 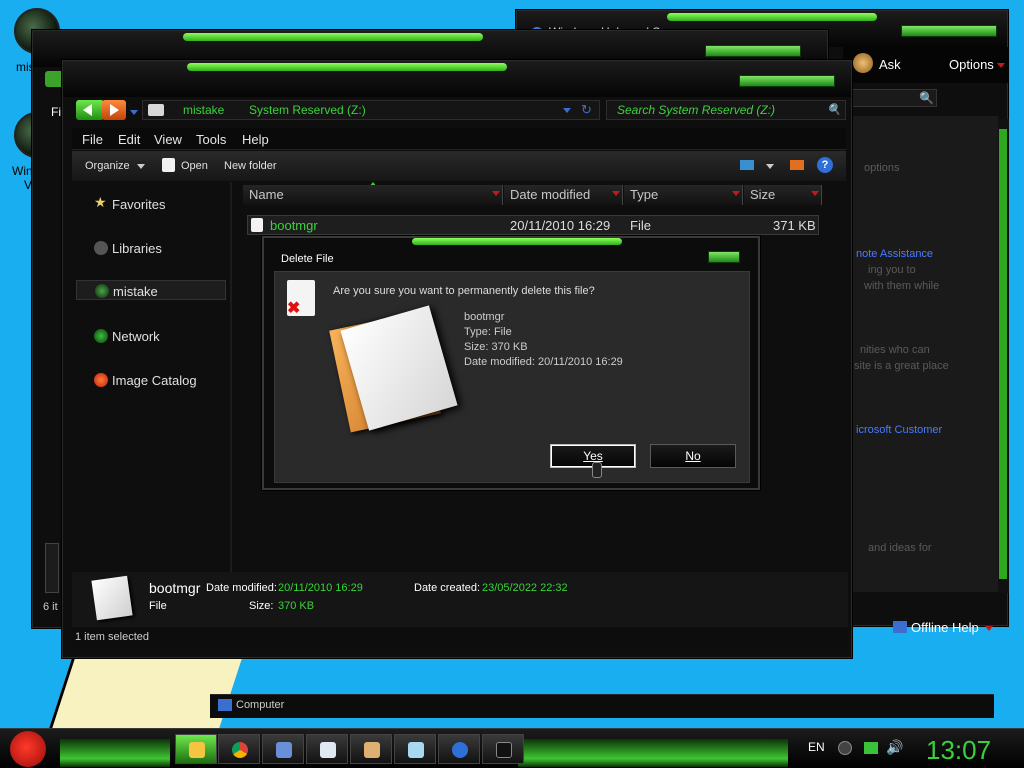 I want to click on column-name: Name, so click(x=373, y=195).